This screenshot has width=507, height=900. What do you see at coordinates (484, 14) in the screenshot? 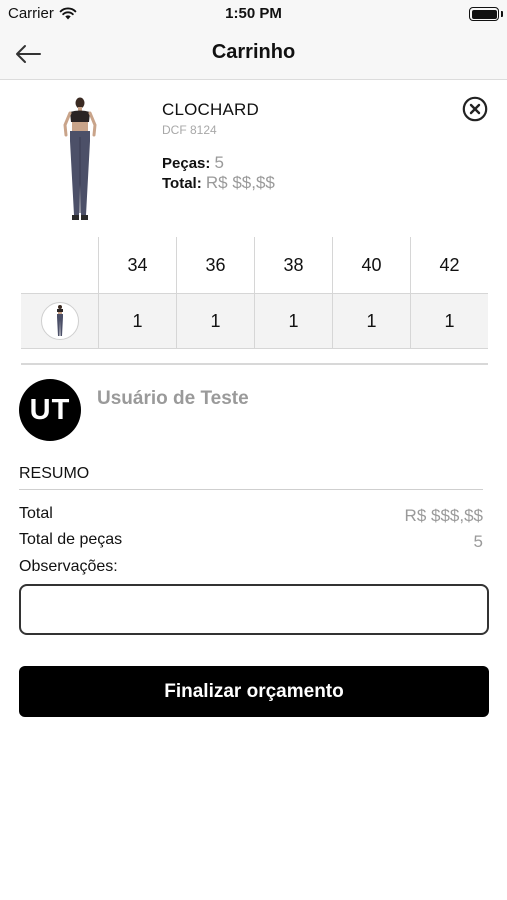
I see `battery-icon` at bounding box center [484, 14].